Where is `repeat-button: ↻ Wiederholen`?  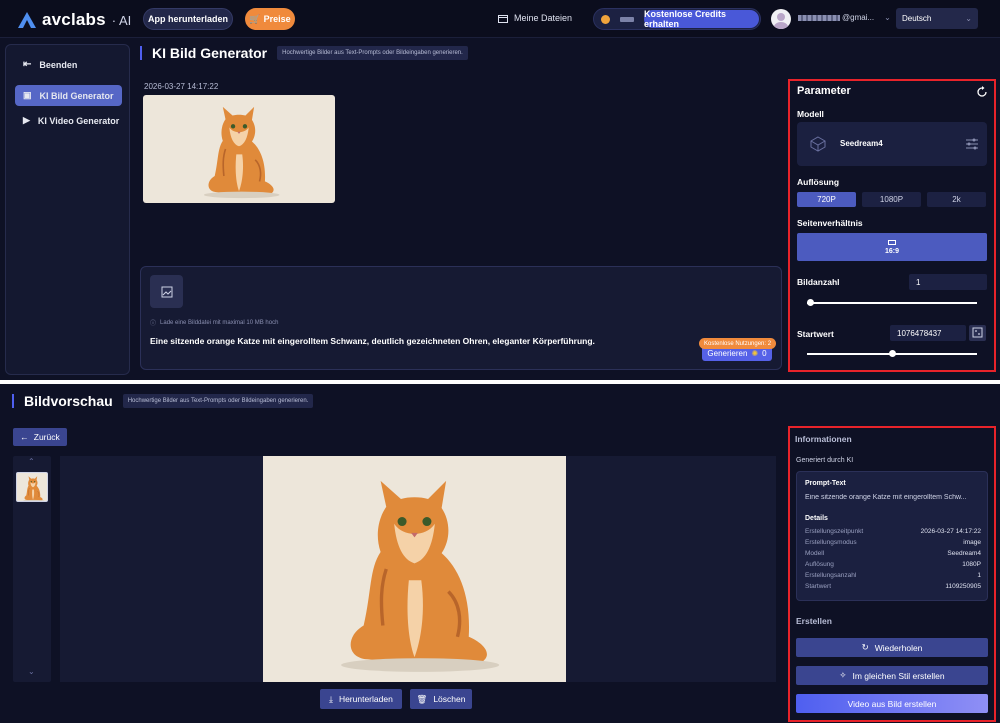 repeat-button: ↻ Wiederholen is located at coordinates (892, 647).